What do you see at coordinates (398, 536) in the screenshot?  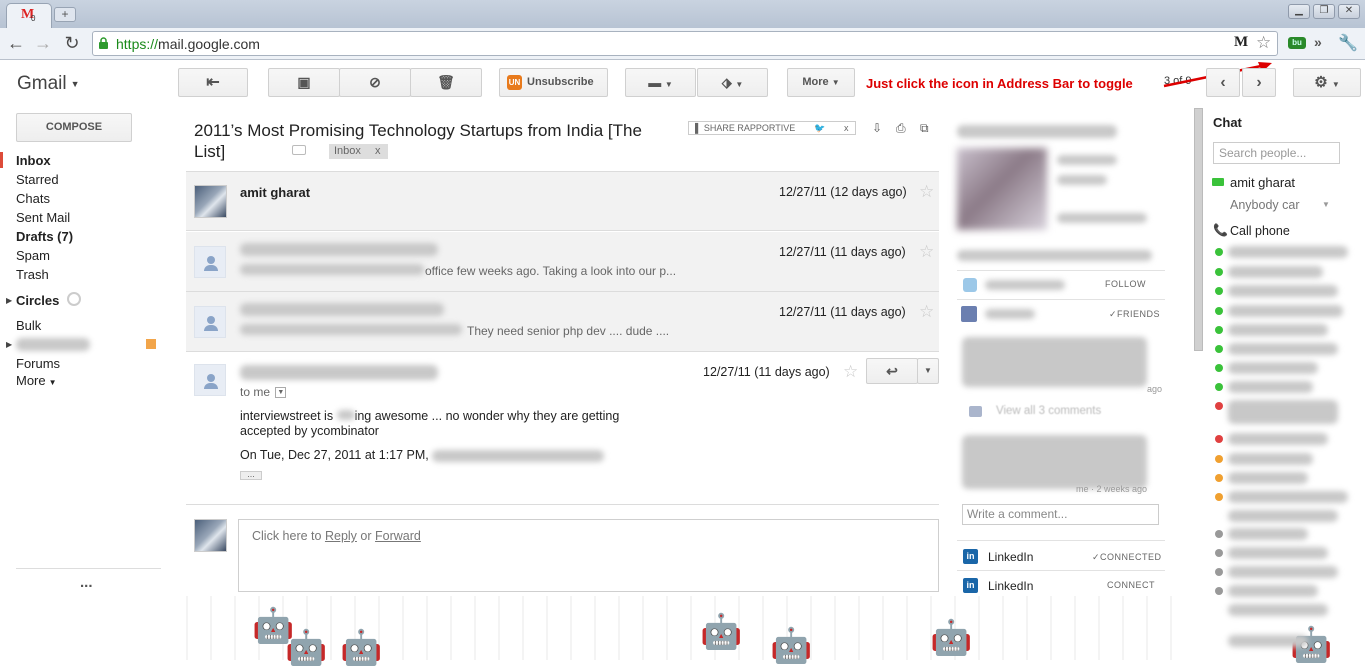 I see `forward-link: Forward` at bounding box center [398, 536].